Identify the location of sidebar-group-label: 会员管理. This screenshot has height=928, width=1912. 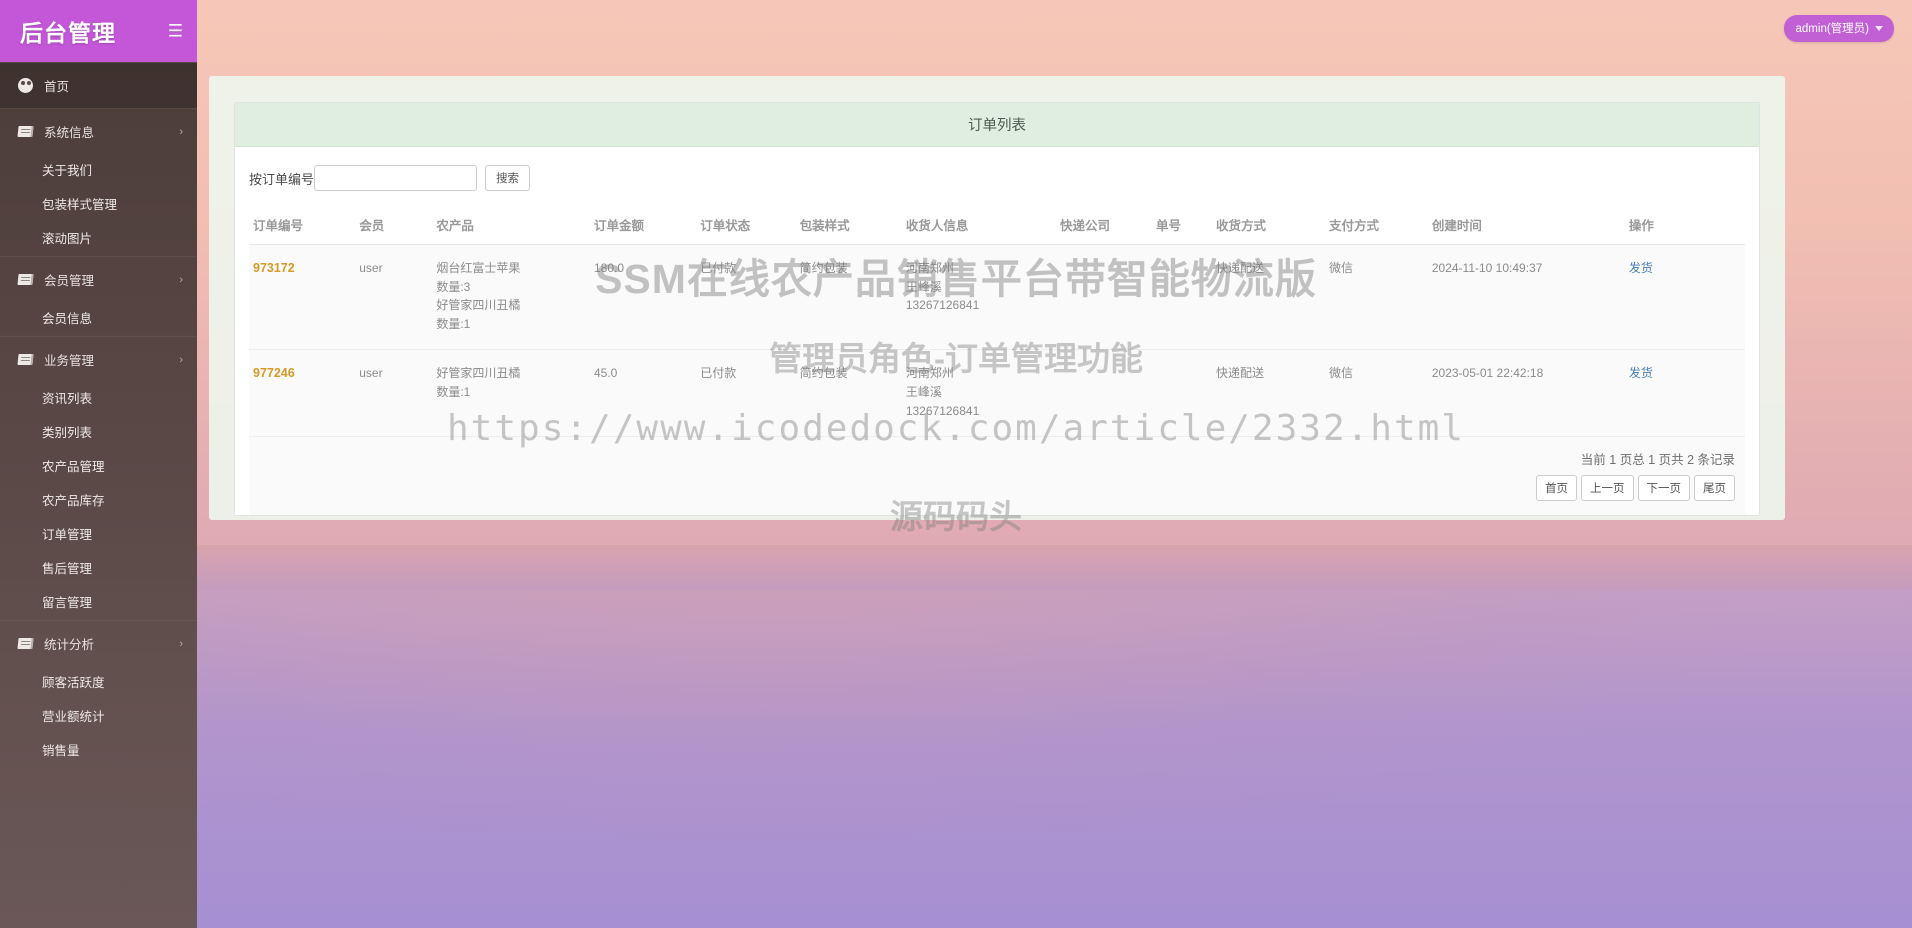
(69, 281).